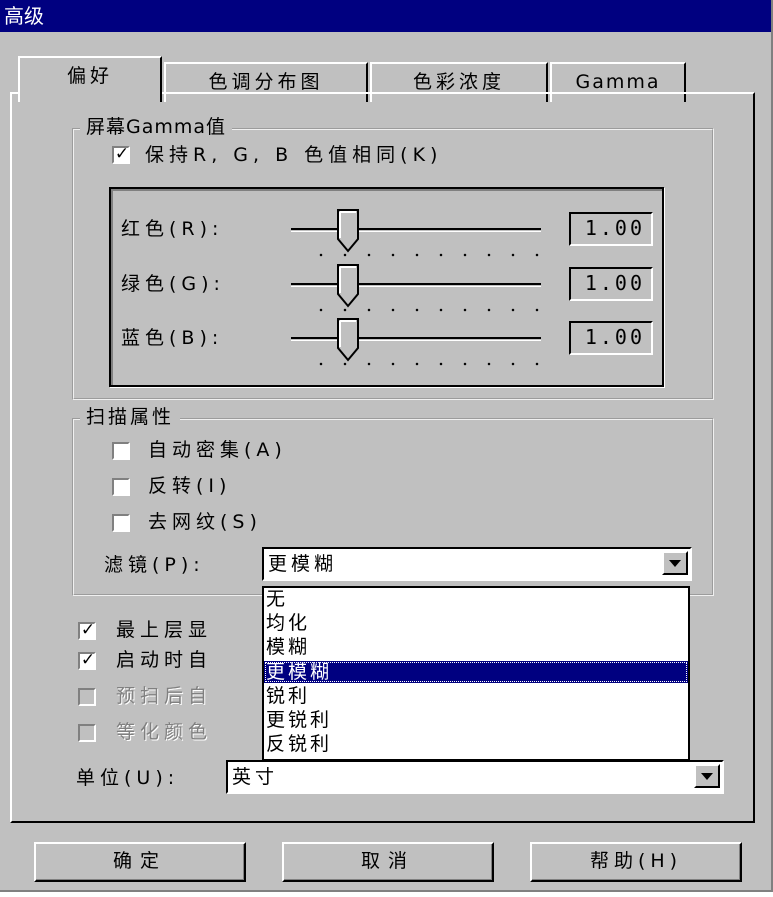 The image size is (773, 897). I want to click on unit-label: 单位(U):, so click(128, 778).